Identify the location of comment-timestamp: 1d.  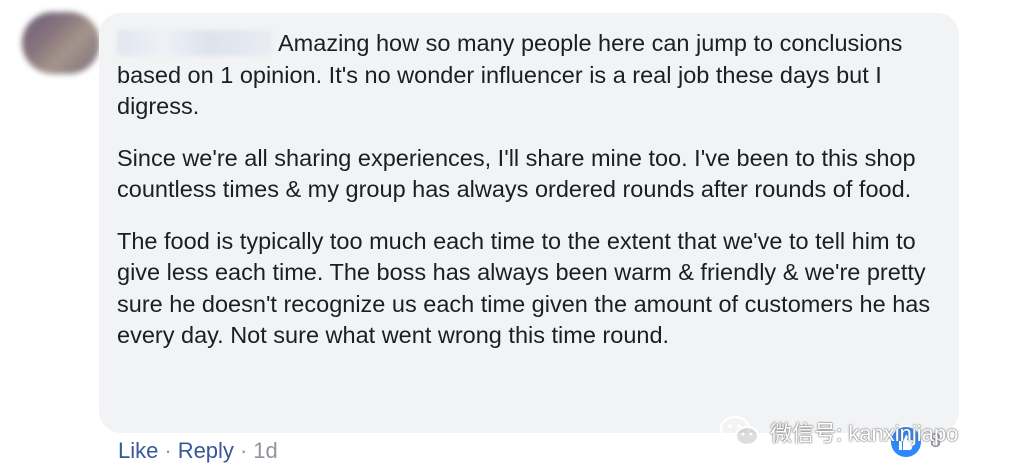
(265, 450).